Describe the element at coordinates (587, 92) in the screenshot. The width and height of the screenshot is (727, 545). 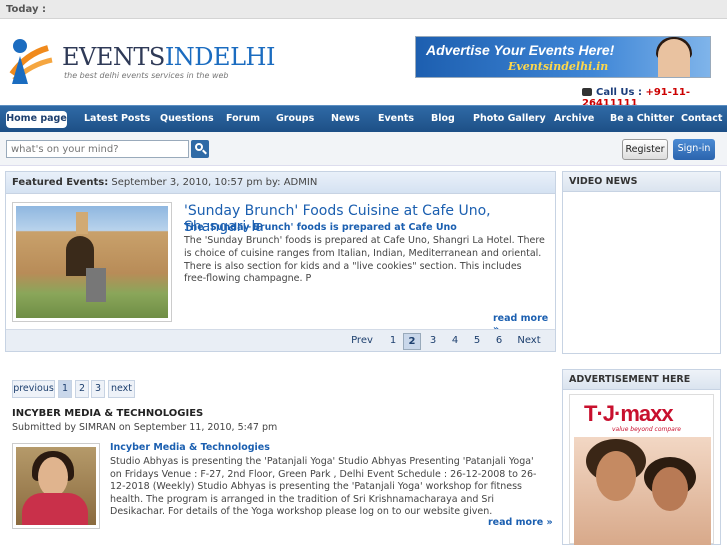
I see `phone-icon` at that location.